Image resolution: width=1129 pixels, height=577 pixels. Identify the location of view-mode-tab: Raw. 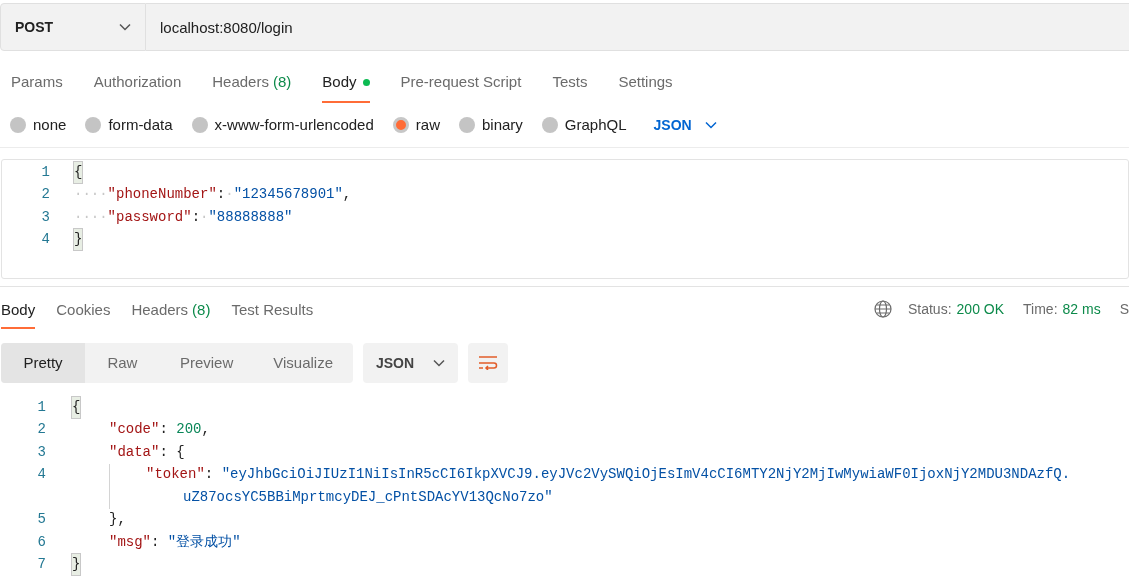
(122, 363).